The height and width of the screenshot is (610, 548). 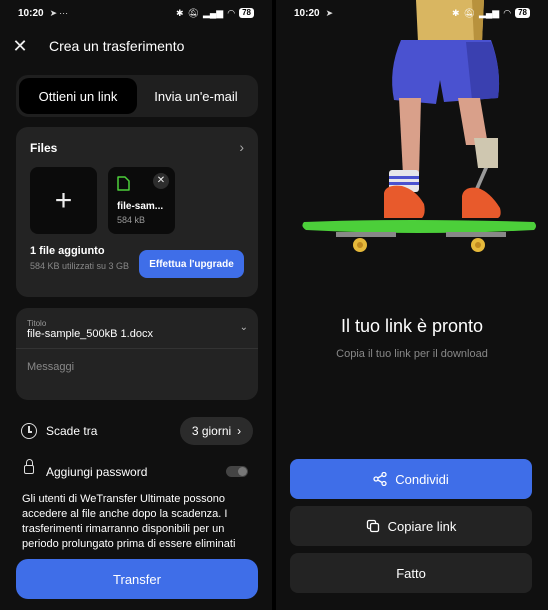 What do you see at coordinates (422, 526) in the screenshot?
I see `copy-label: Copiare link` at bounding box center [422, 526].